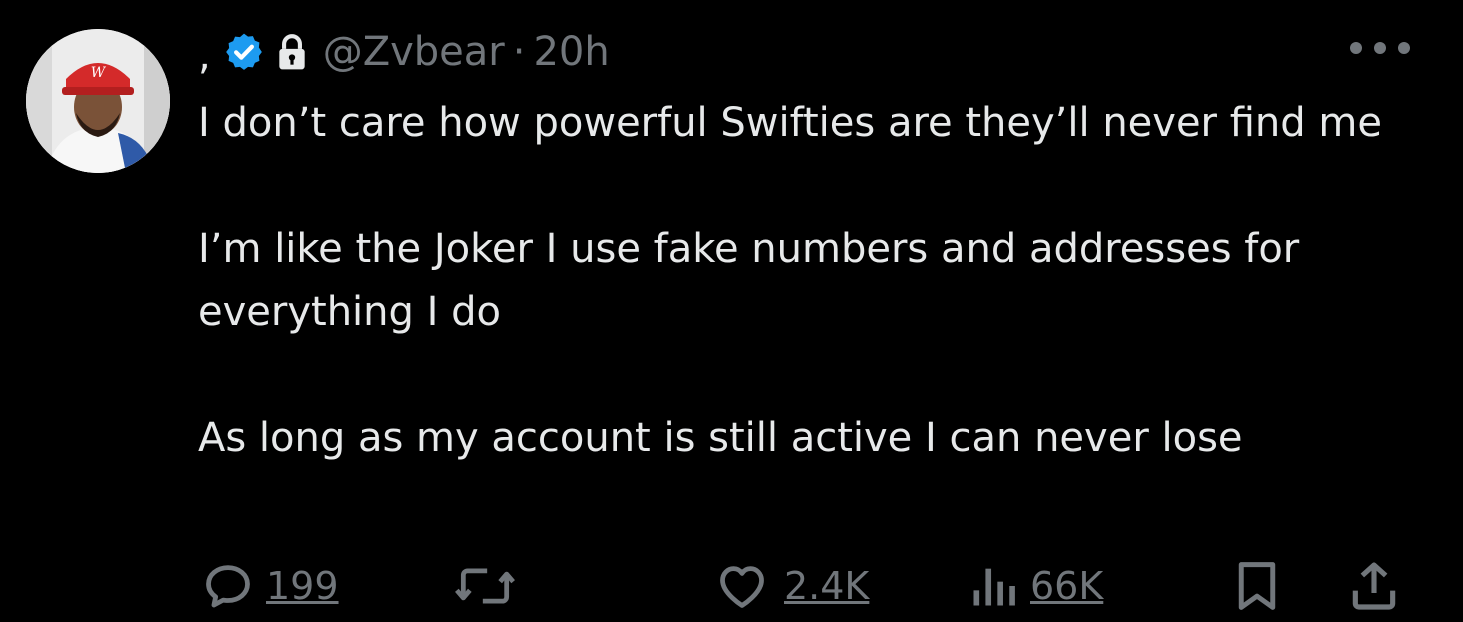  What do you see at coordinates (302, 586) in the screenshot?
I see `reply-count: 199` at bounding box center [302, 586].